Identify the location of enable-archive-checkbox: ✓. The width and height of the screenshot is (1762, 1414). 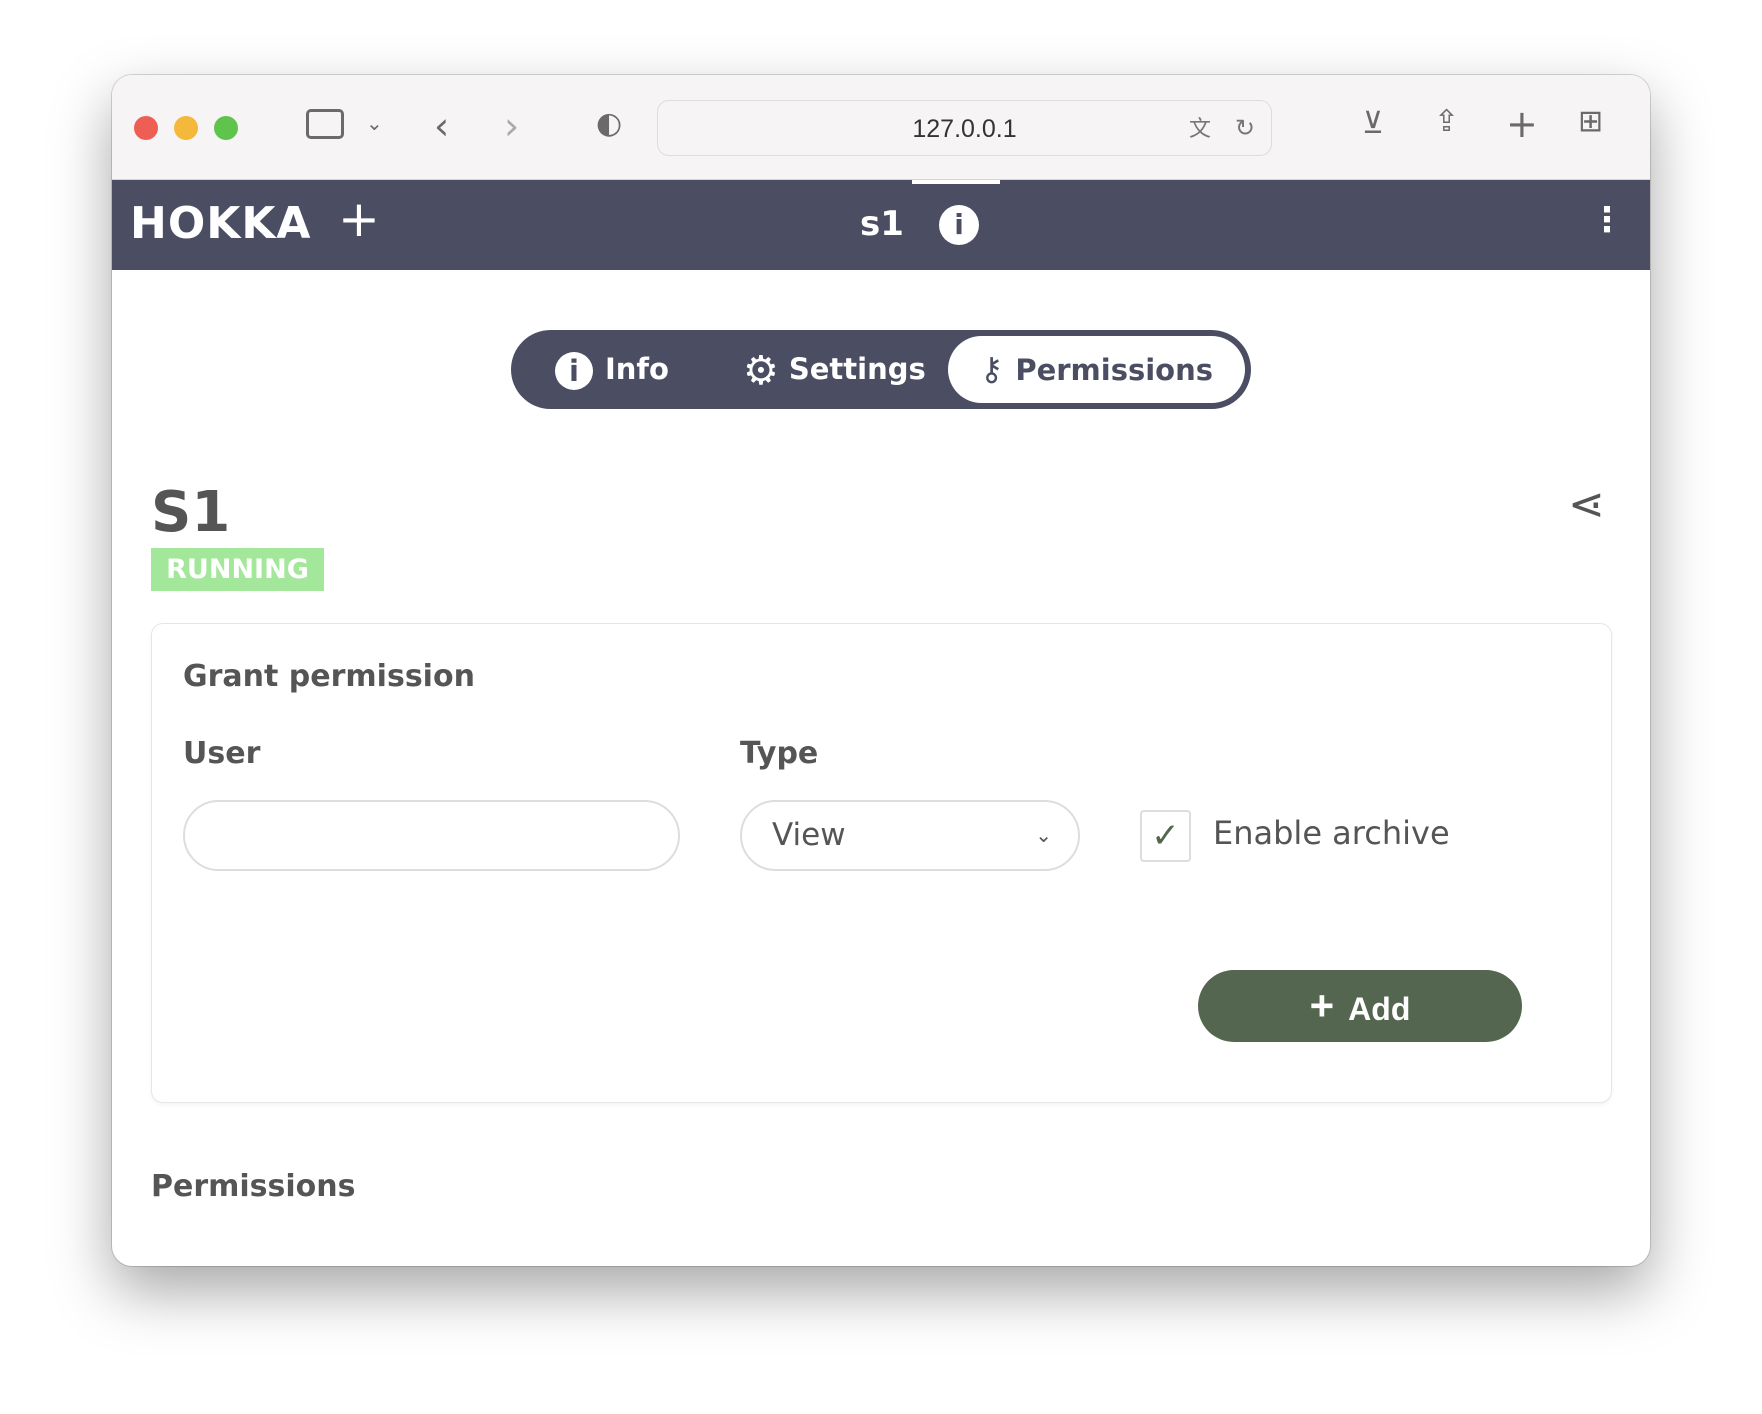
(1165, 836).